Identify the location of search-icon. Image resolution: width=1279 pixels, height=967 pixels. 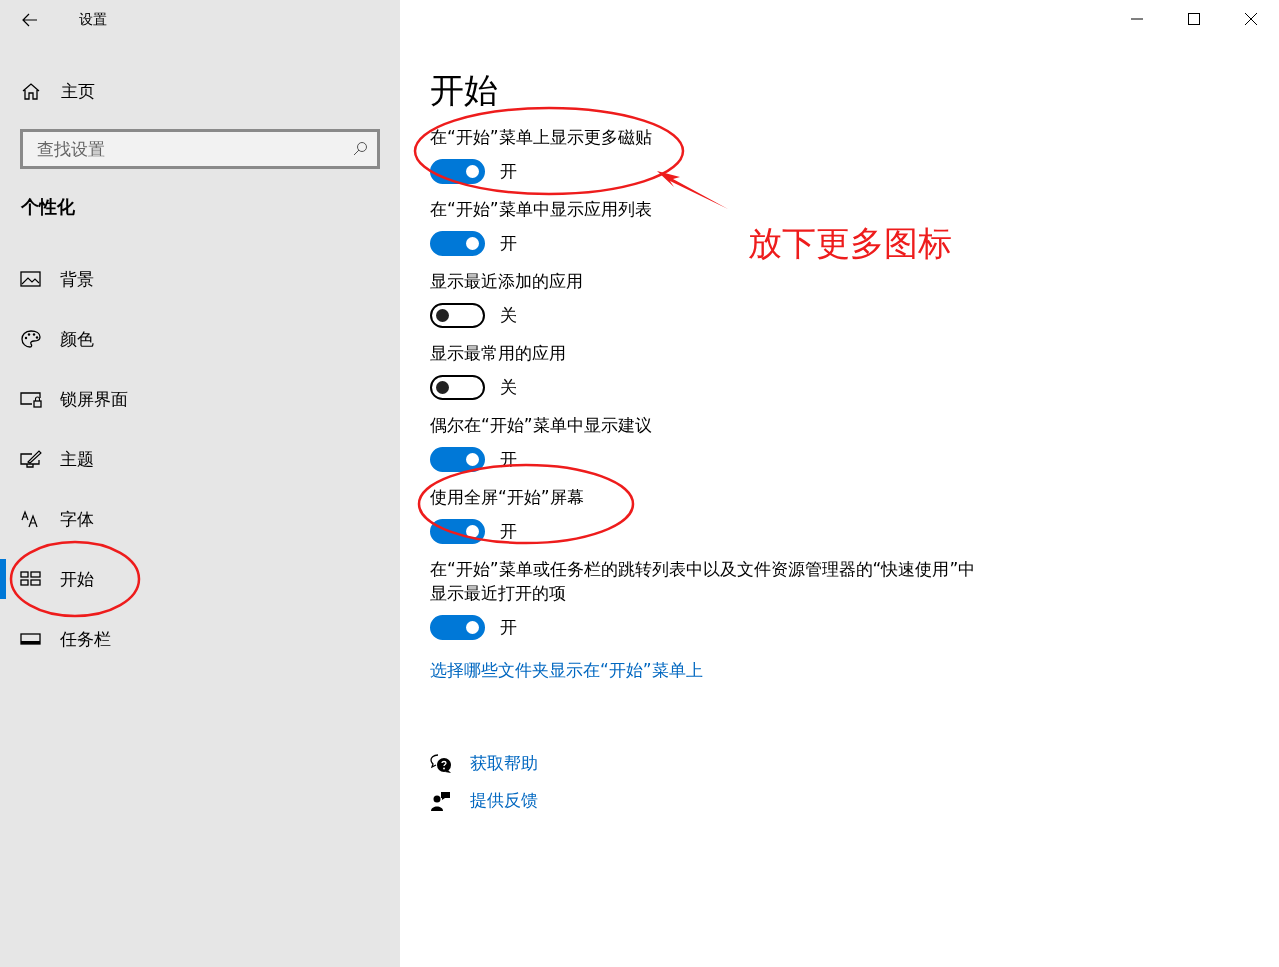
(360, 149).